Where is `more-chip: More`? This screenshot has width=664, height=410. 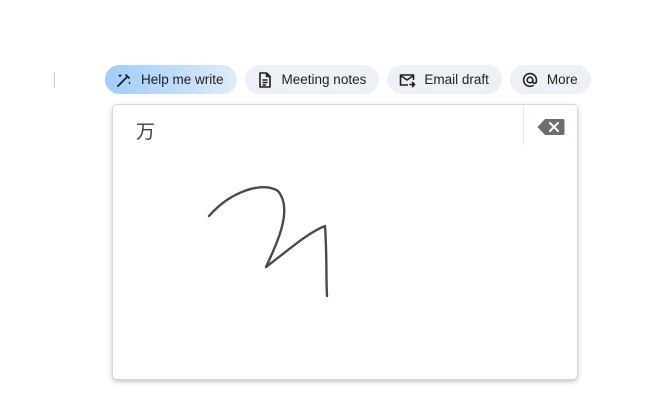 more-chip: More is located at coordinates (550, 79).